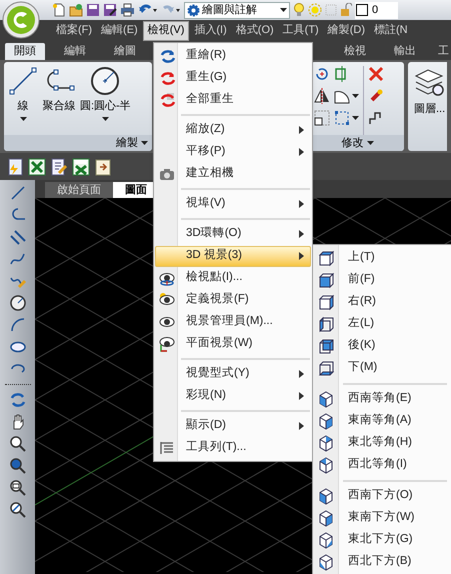  Describe the element at coordinates (105, 94) in the screenshot. I see `ribbon-button: 圓:圓心-半` at that location.